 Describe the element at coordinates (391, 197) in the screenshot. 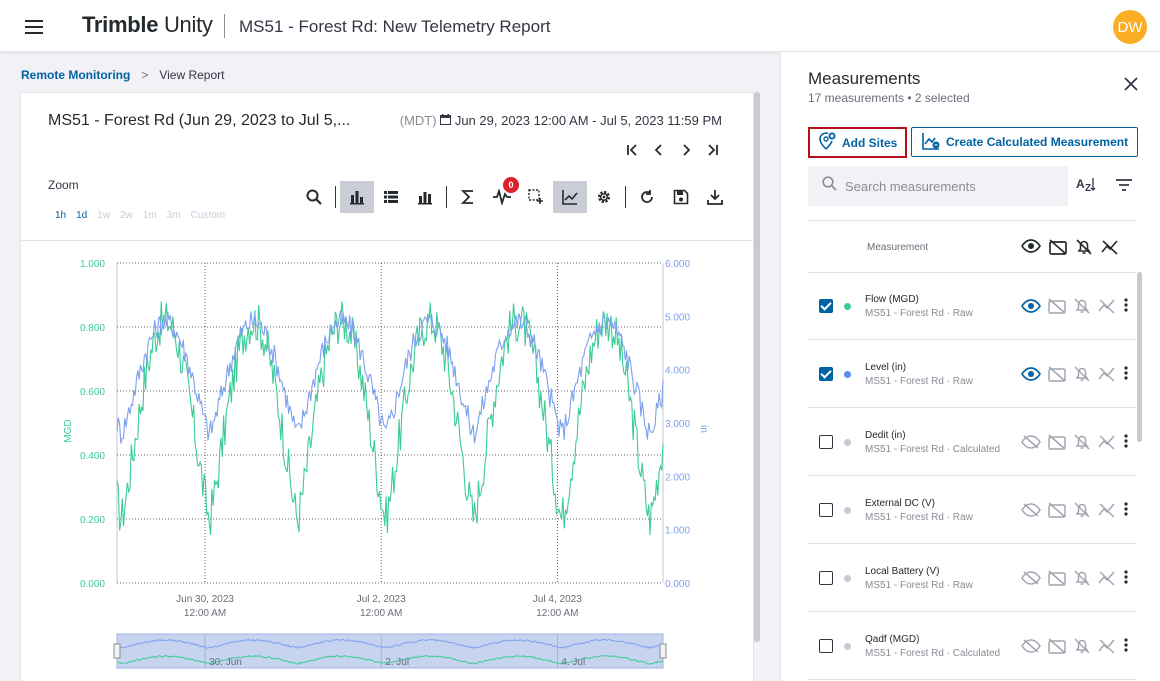

I see `list-icon` at that location.